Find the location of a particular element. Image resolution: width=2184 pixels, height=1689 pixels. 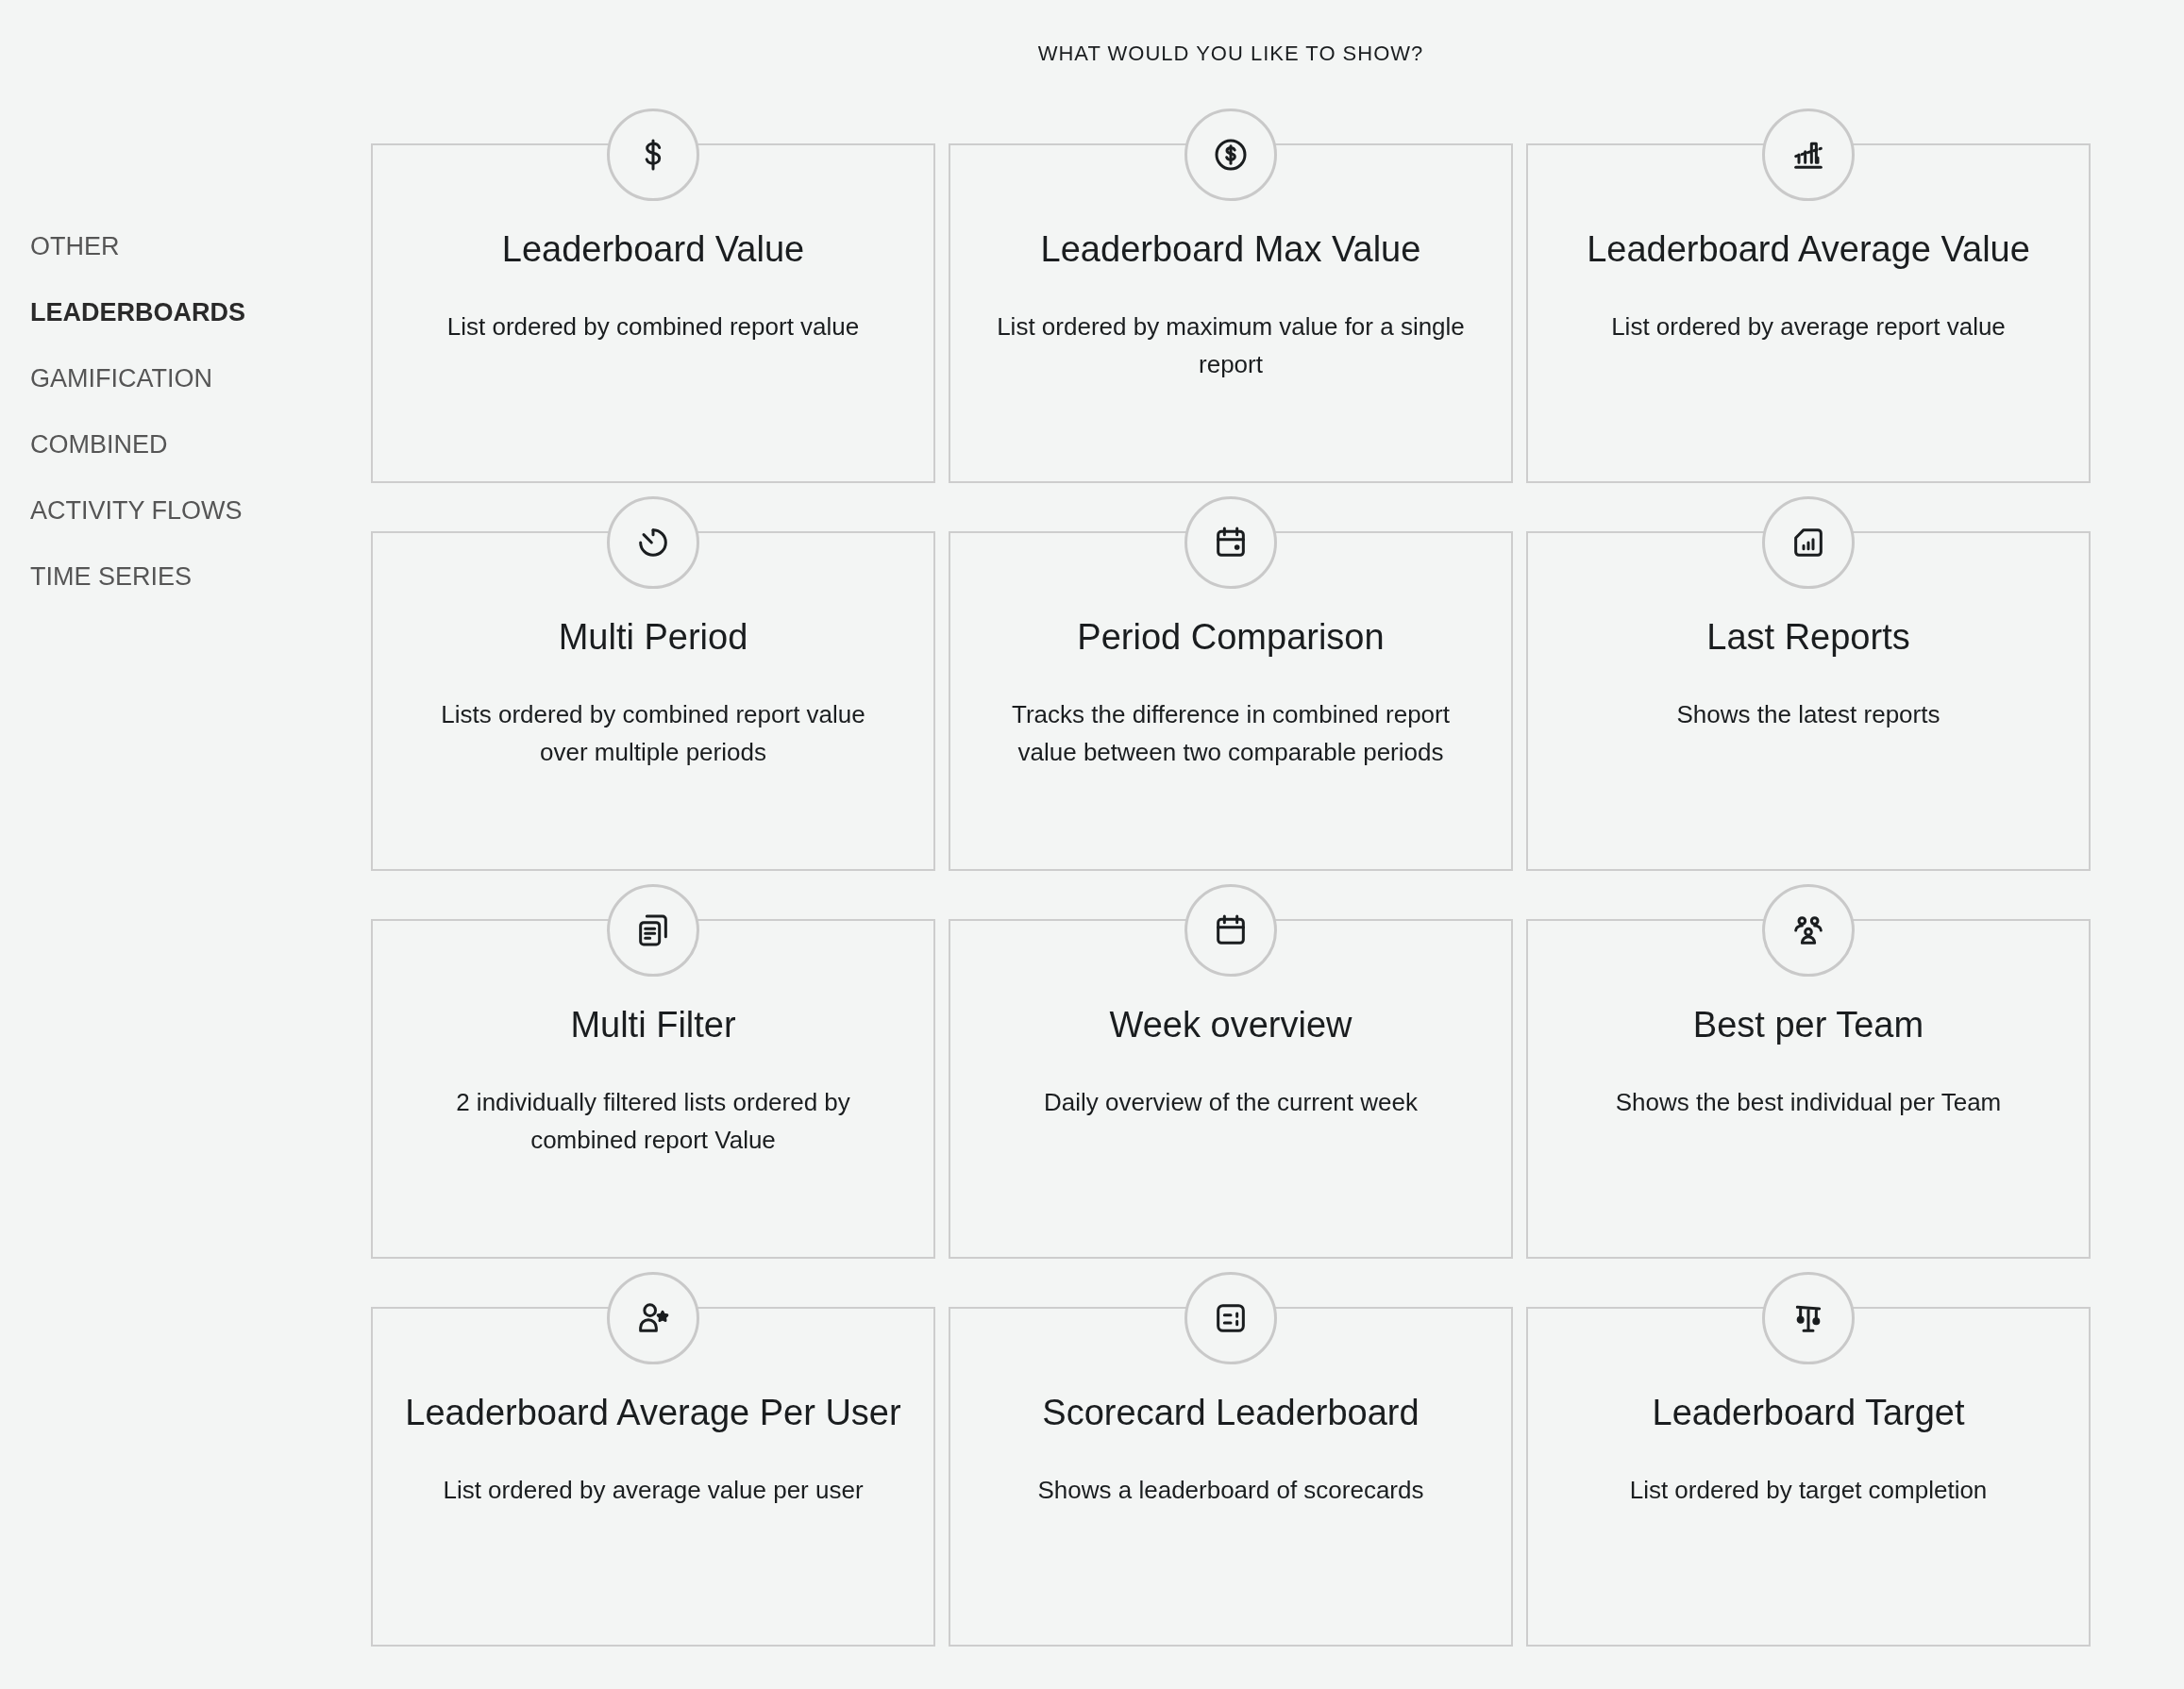

sidebar-item: OTHER is located at coordinates (200, 246).